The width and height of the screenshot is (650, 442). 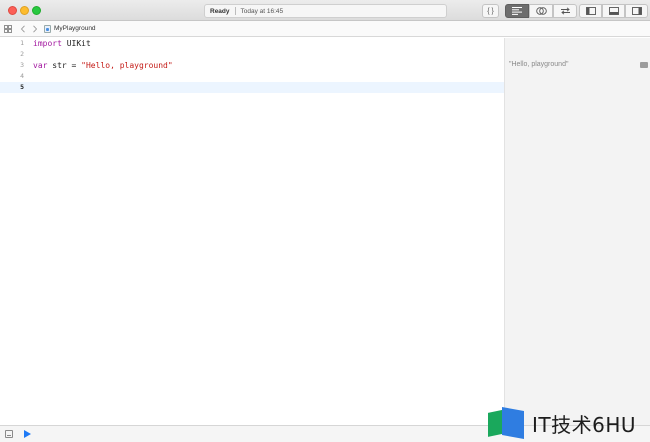 What do you see at coordinates (252, 87) in the screenshot?
I see `current-code-line: 5` at bounding box center [252, 87].